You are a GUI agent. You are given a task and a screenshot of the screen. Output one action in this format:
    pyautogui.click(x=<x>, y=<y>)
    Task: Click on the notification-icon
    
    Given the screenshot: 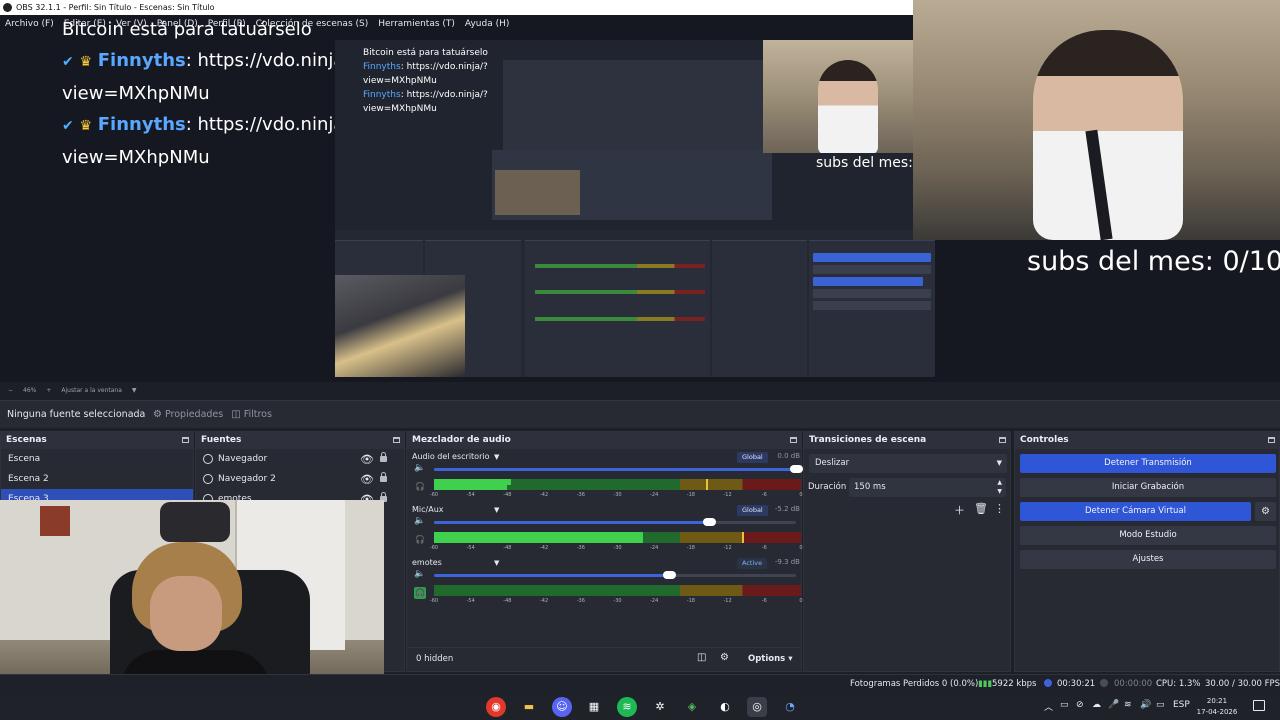 What is the action you would take?
    pyautogui.click(x=1259, y=705)
    